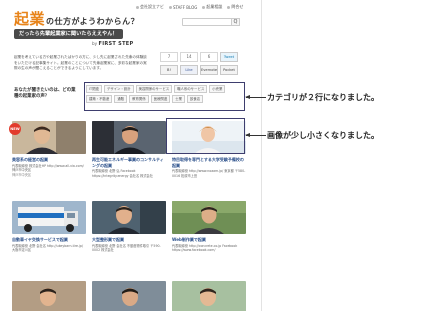 This screenshot has width=433, height=311. Describe the element at coordinates (150, 7) in the screenshot. I see `nav-item-company-navi: 会社設立ナビ` at that location.